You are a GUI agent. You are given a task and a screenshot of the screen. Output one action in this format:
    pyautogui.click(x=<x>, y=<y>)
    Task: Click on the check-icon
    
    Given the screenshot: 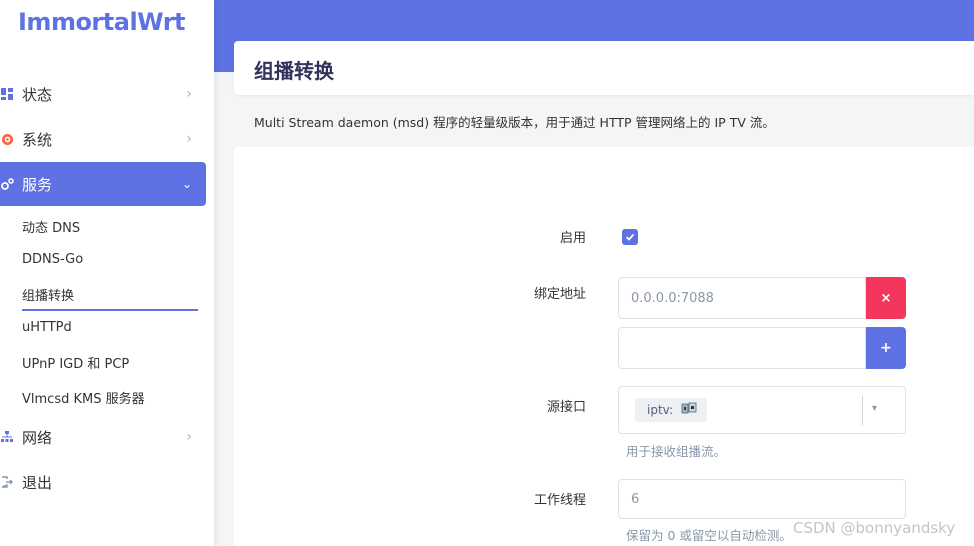 What is the action you would take?
    pyautogui.click(x=630, y=237)
    